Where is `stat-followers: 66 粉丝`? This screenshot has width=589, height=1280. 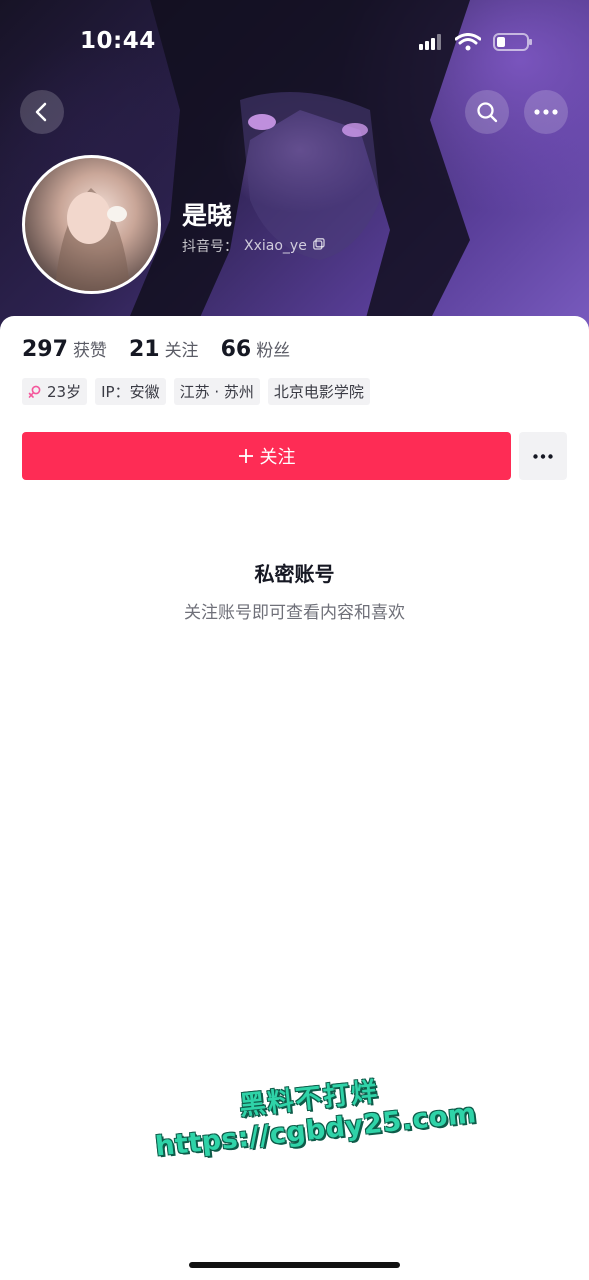
stat-followers: 66 粉丝 is located at coordinates (256, 349).